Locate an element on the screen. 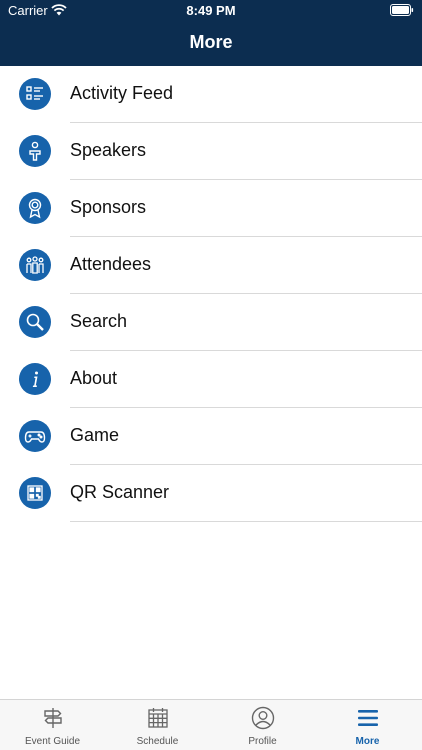 The height and width of the screenshot is (750, 422). divider is located at coordinates (246, 521).